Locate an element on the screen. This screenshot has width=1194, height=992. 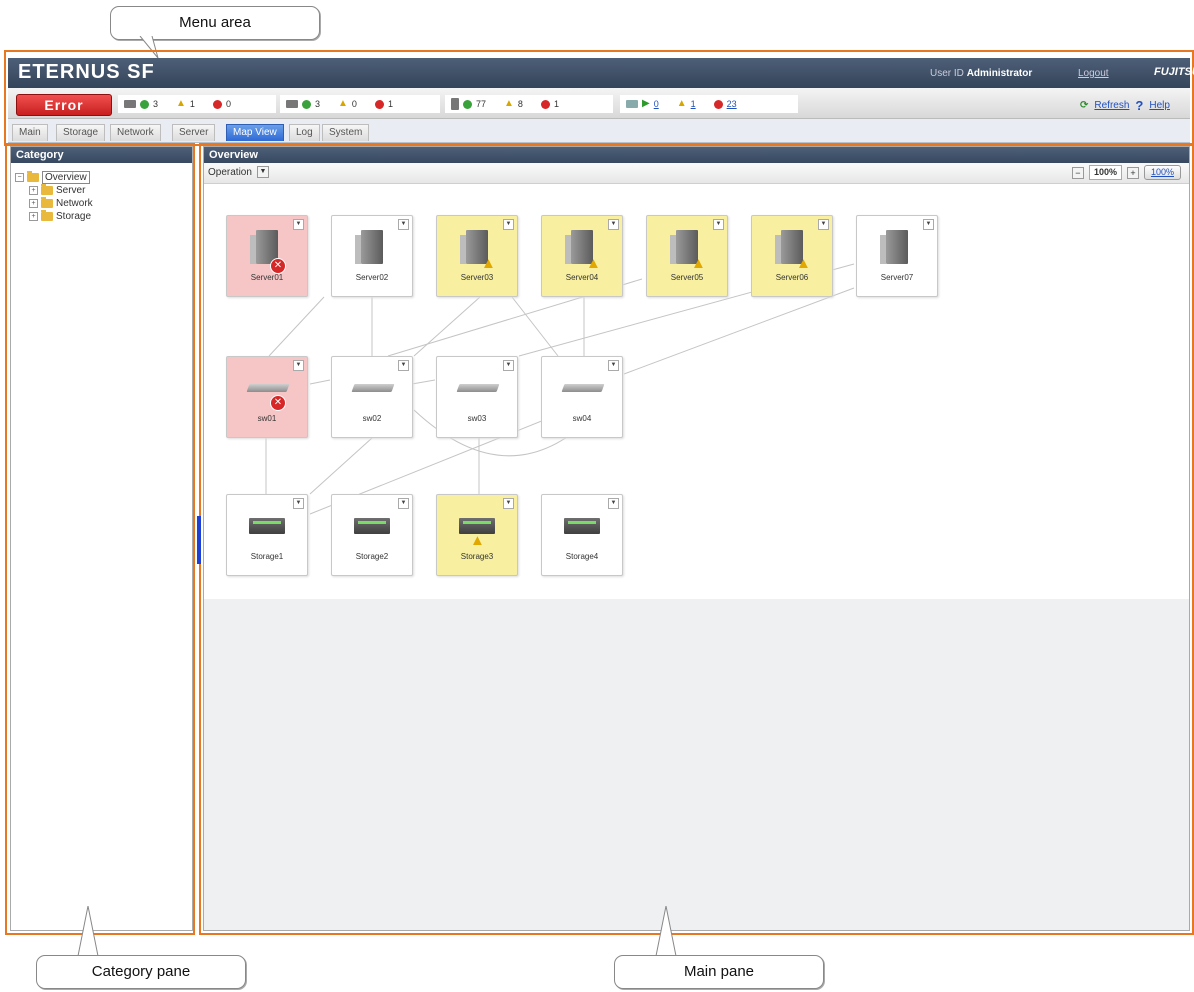
tree-node-network: + Network is located at coordinates (101, 203).